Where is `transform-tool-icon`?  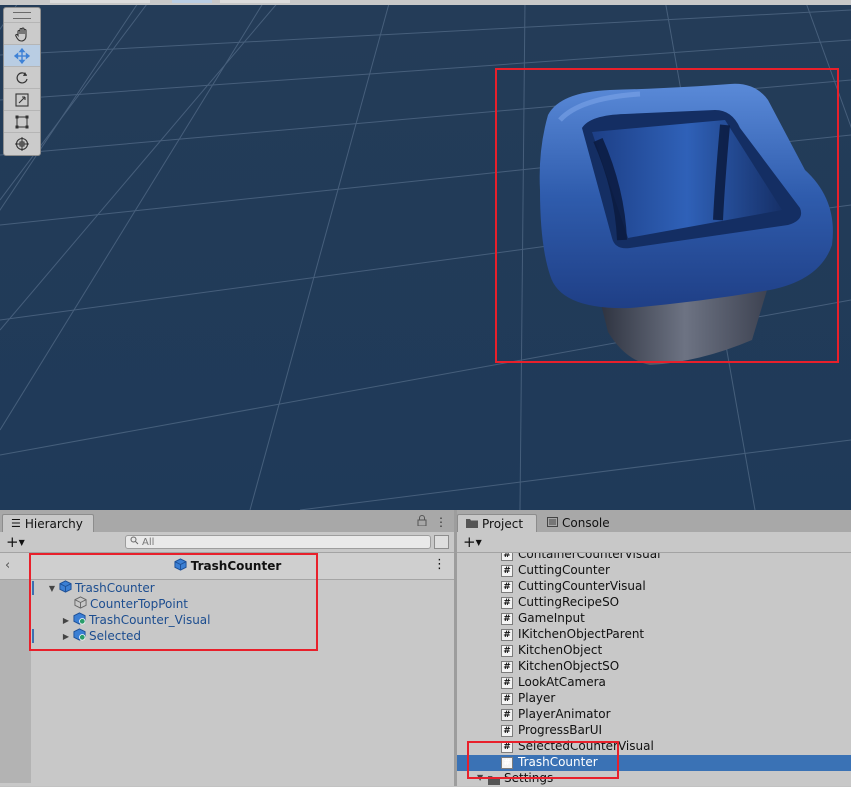
transform-tool-icon is located at coordinates (22, 143).